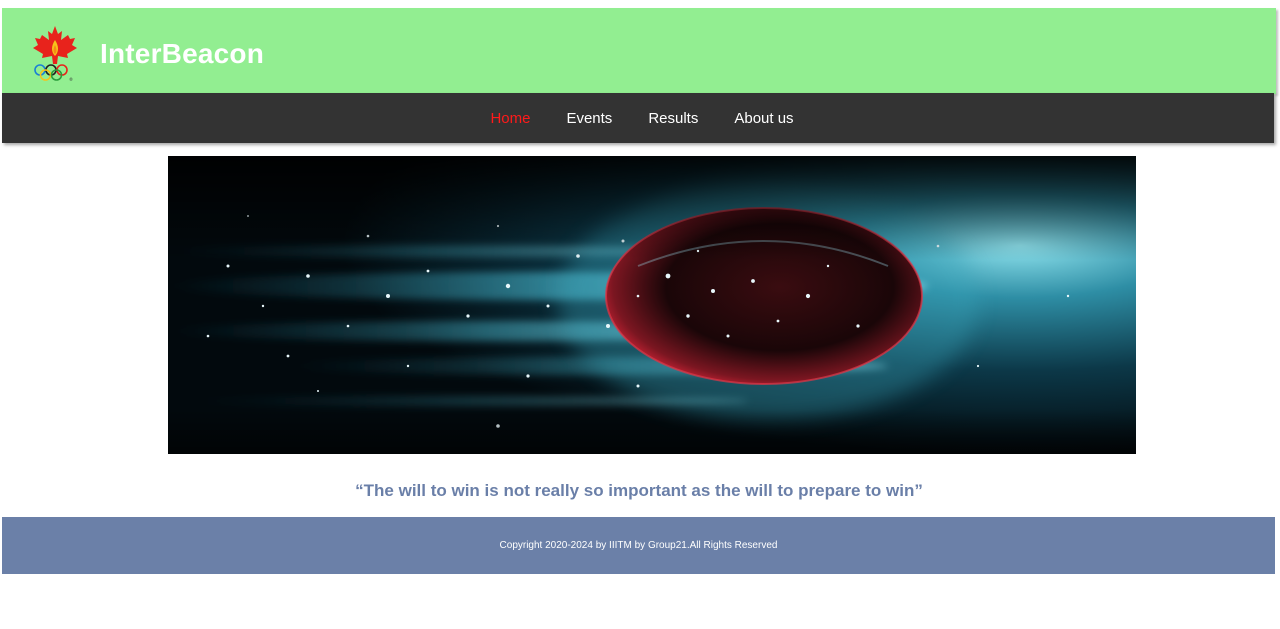 This screenshot has width=1280, height=629. What do you see at coordinates (673, 118) in the screenshot?
I see `nav-item-results: Results` at bounding box center [673, 118].